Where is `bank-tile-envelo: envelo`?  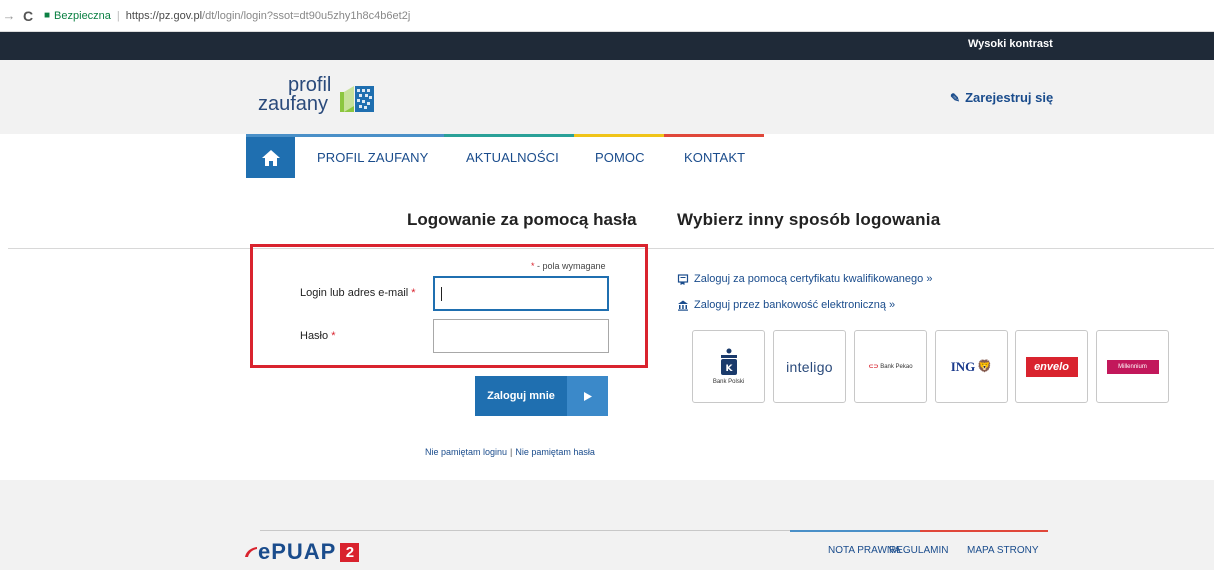 bank-tile-envelo: envelo is located at coordinates (1051, 366).